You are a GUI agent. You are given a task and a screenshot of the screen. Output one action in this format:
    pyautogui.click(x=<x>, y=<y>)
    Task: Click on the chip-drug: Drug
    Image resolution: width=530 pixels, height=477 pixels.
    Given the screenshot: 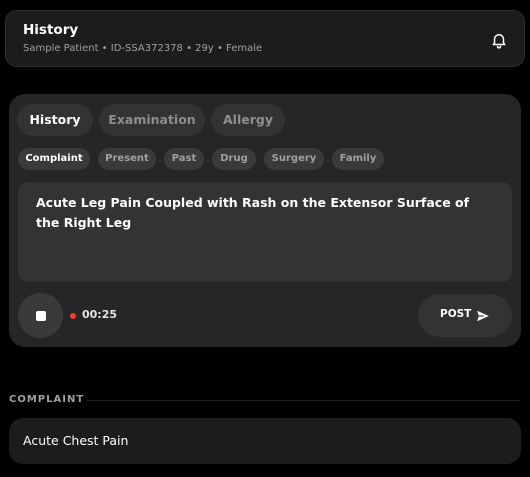 What is the action you would take?
    pyautogui.click(x=234, y=159)
    